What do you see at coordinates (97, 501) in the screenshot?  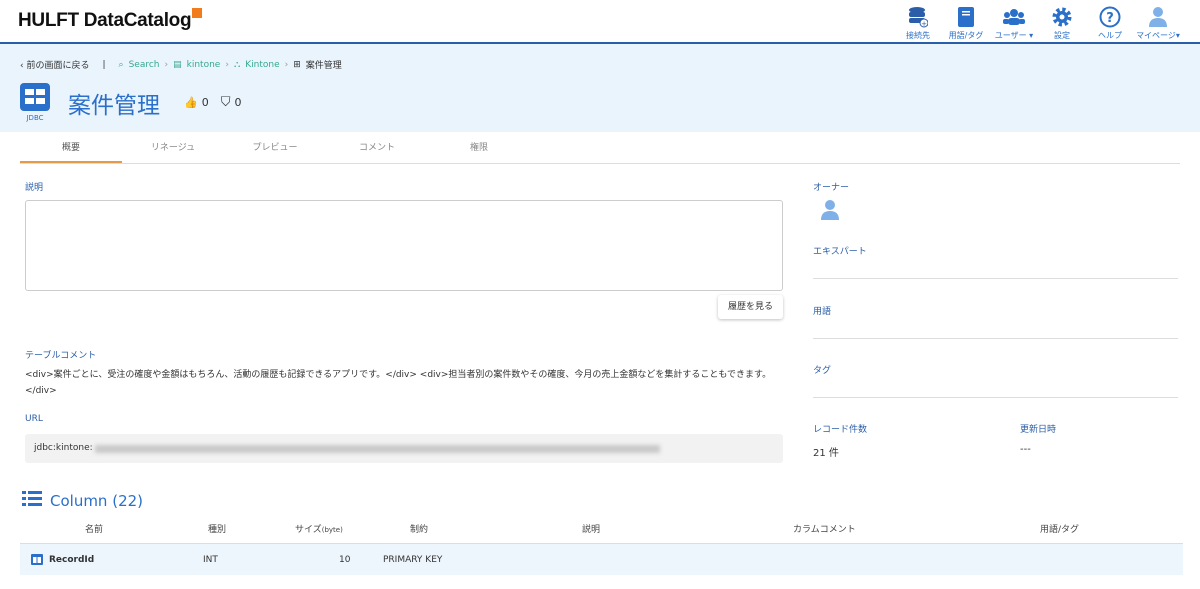 I see `column-title: Column (22)` at bounding box center [97, 501].